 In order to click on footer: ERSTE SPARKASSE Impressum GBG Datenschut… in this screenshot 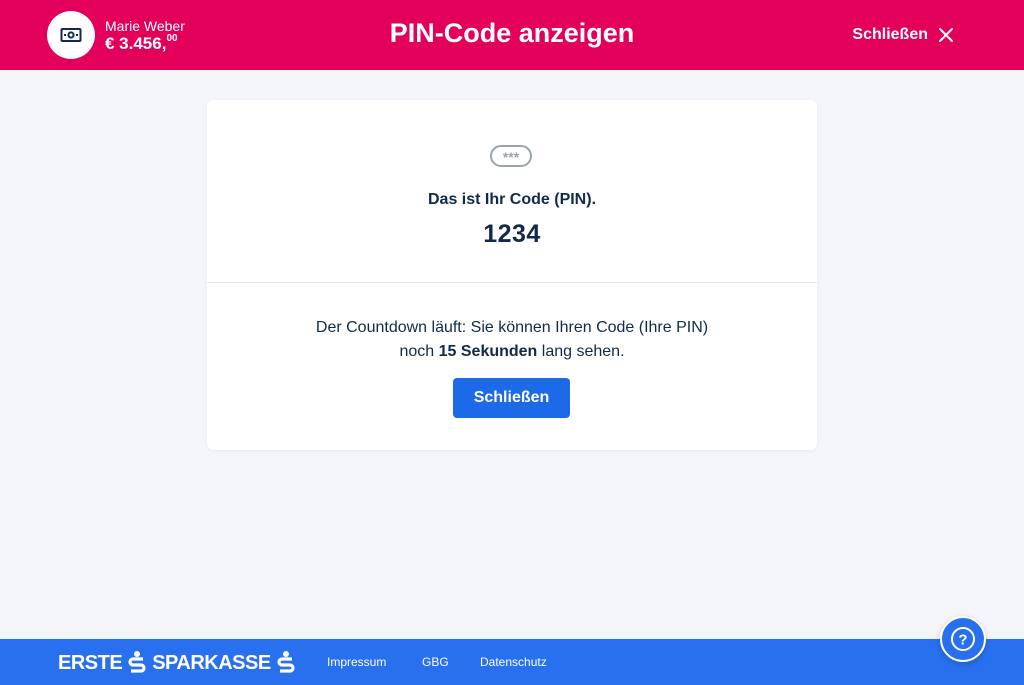, I will do `click(512, 662)`.